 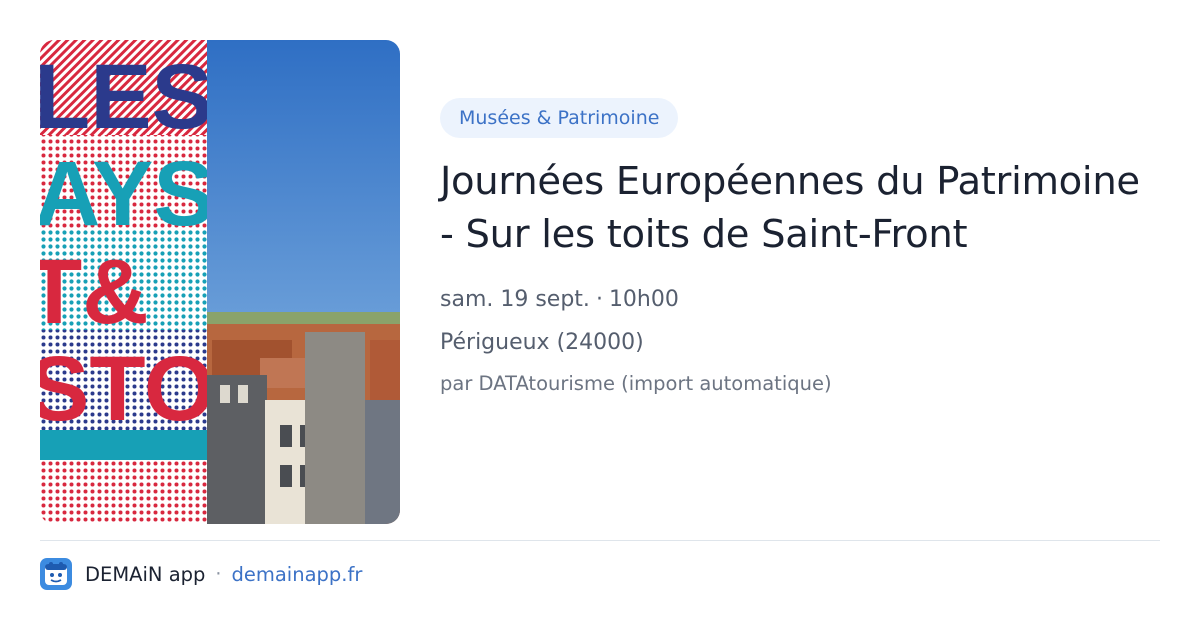 I want to click on poster-graphic: LES AYS T& STO, so click(x=127, y=282).